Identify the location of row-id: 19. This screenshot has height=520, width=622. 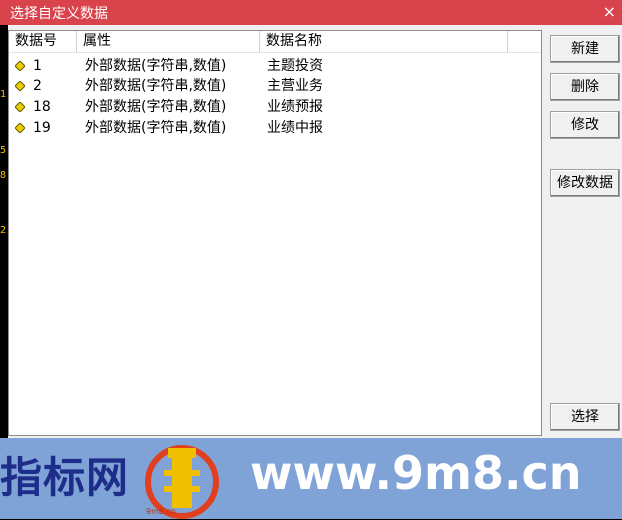
(42, 128).